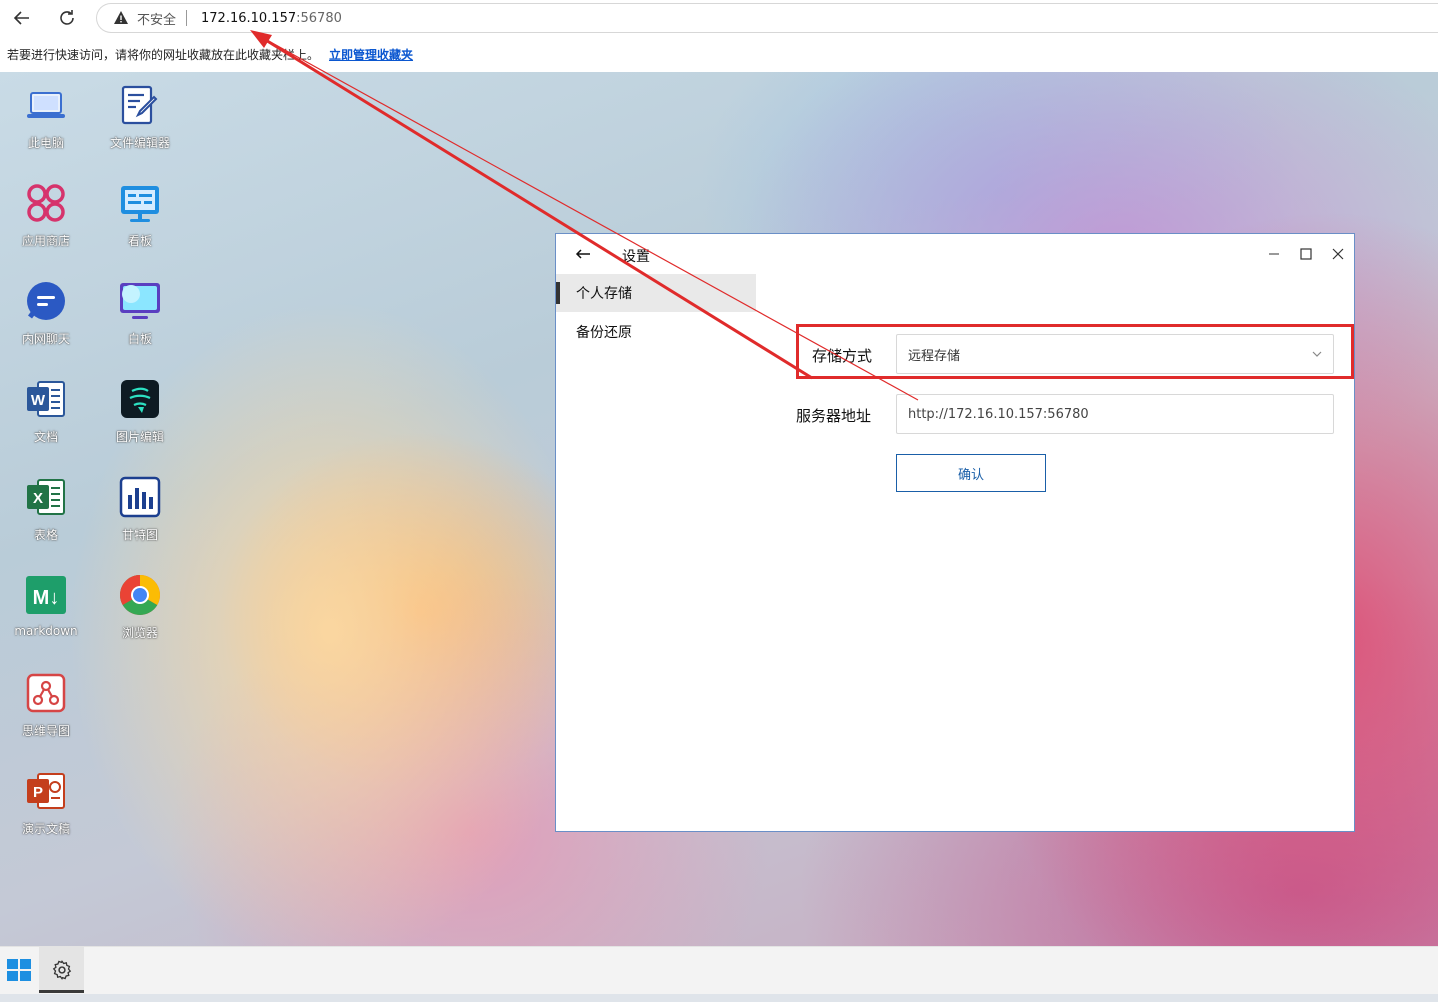  What do you see at coordinates (1115, 354) in the screenshot?
I see `storage-method-select: 远程存储` at bounding box center [1115, 354].